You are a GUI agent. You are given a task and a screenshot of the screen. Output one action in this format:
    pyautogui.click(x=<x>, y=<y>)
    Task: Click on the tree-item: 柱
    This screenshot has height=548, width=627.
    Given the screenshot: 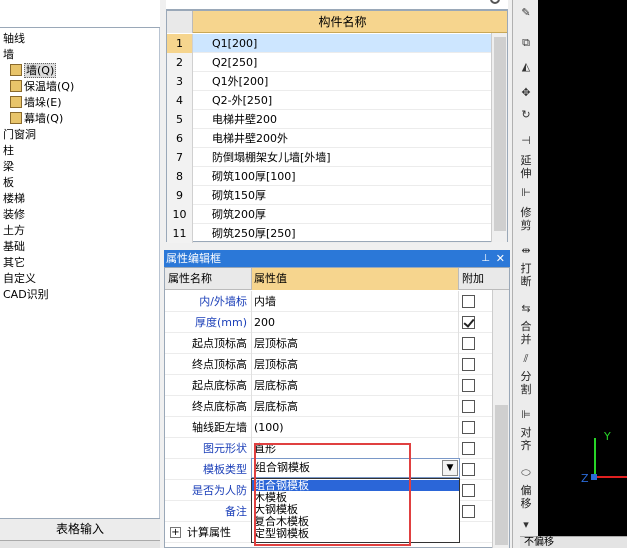 What is the action you would take?
    pyautogui.click(x=8, y=151)
    